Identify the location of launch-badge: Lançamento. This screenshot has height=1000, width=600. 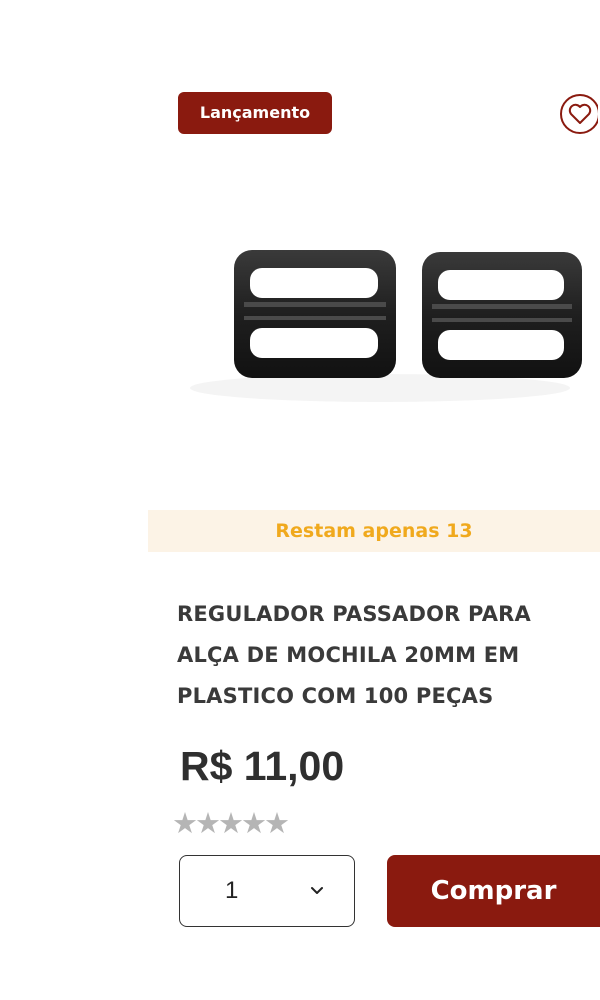
(255, 113).